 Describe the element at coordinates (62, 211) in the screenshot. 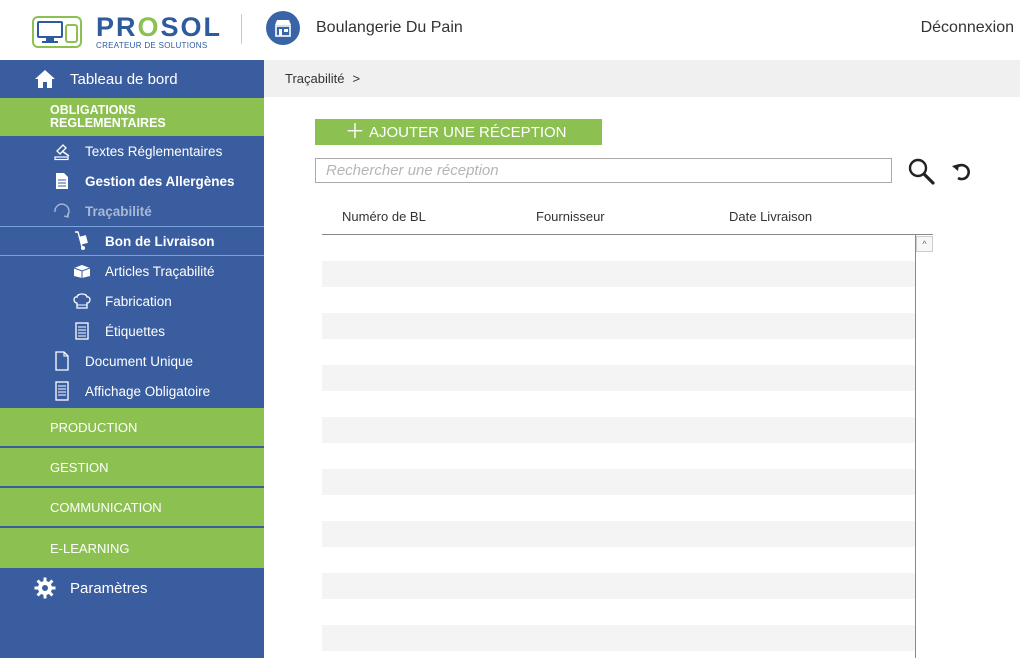

I see `refresh-icon` at that location.